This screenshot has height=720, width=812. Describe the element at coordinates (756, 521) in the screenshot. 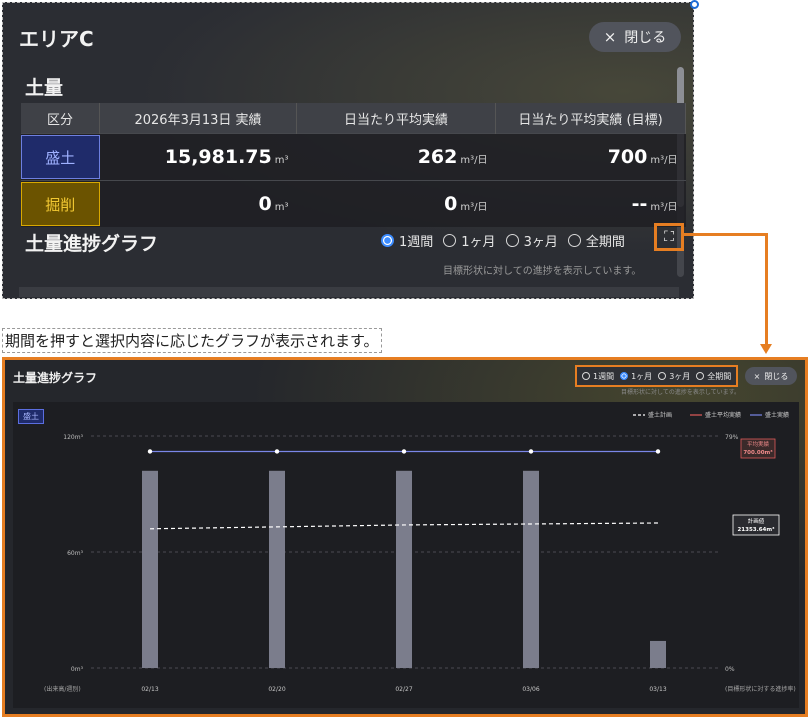

I see `annotation-label: 計画値` at that location.